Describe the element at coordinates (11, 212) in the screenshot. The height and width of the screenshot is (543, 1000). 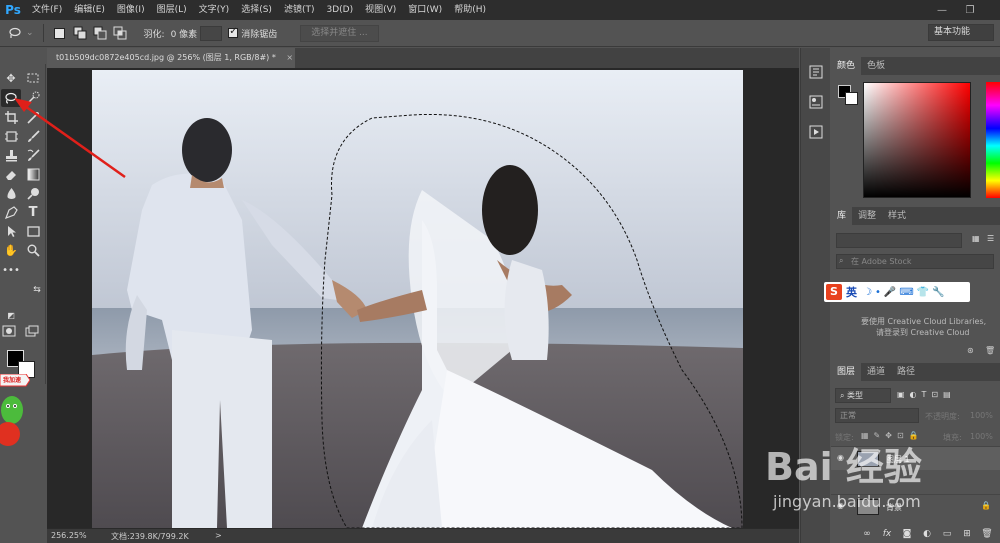
I see `pen-tool-icon` at that location.